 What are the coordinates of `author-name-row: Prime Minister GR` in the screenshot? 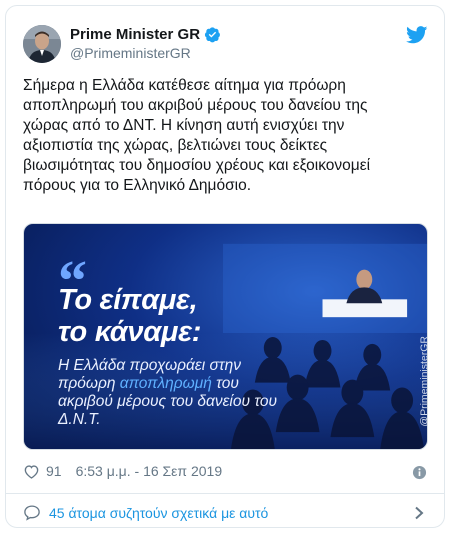 It's located at (145, 34).